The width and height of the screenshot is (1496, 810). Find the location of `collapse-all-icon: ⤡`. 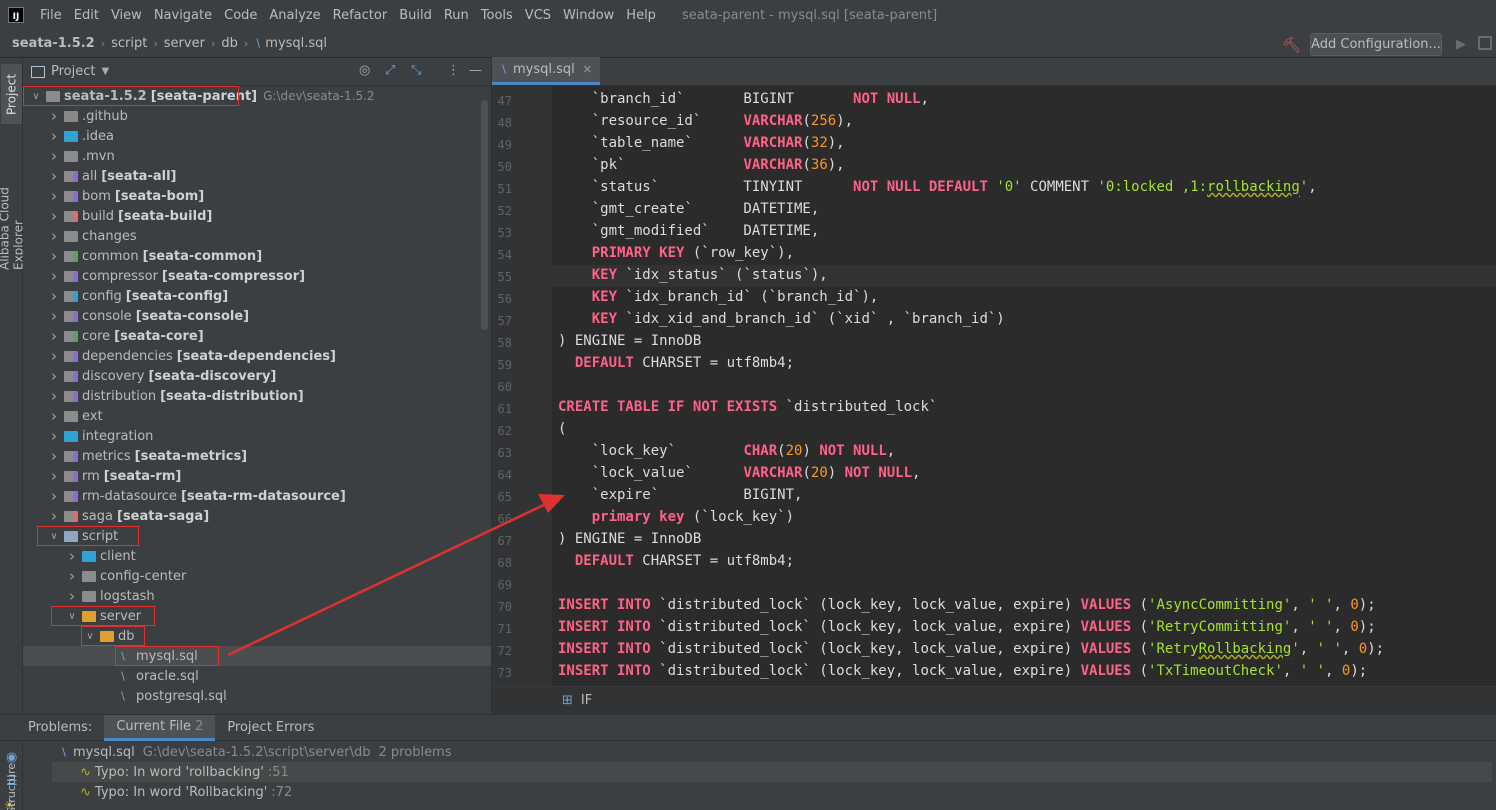

collapse-all-icon: ⤡ is located at coordinates (416, 70).